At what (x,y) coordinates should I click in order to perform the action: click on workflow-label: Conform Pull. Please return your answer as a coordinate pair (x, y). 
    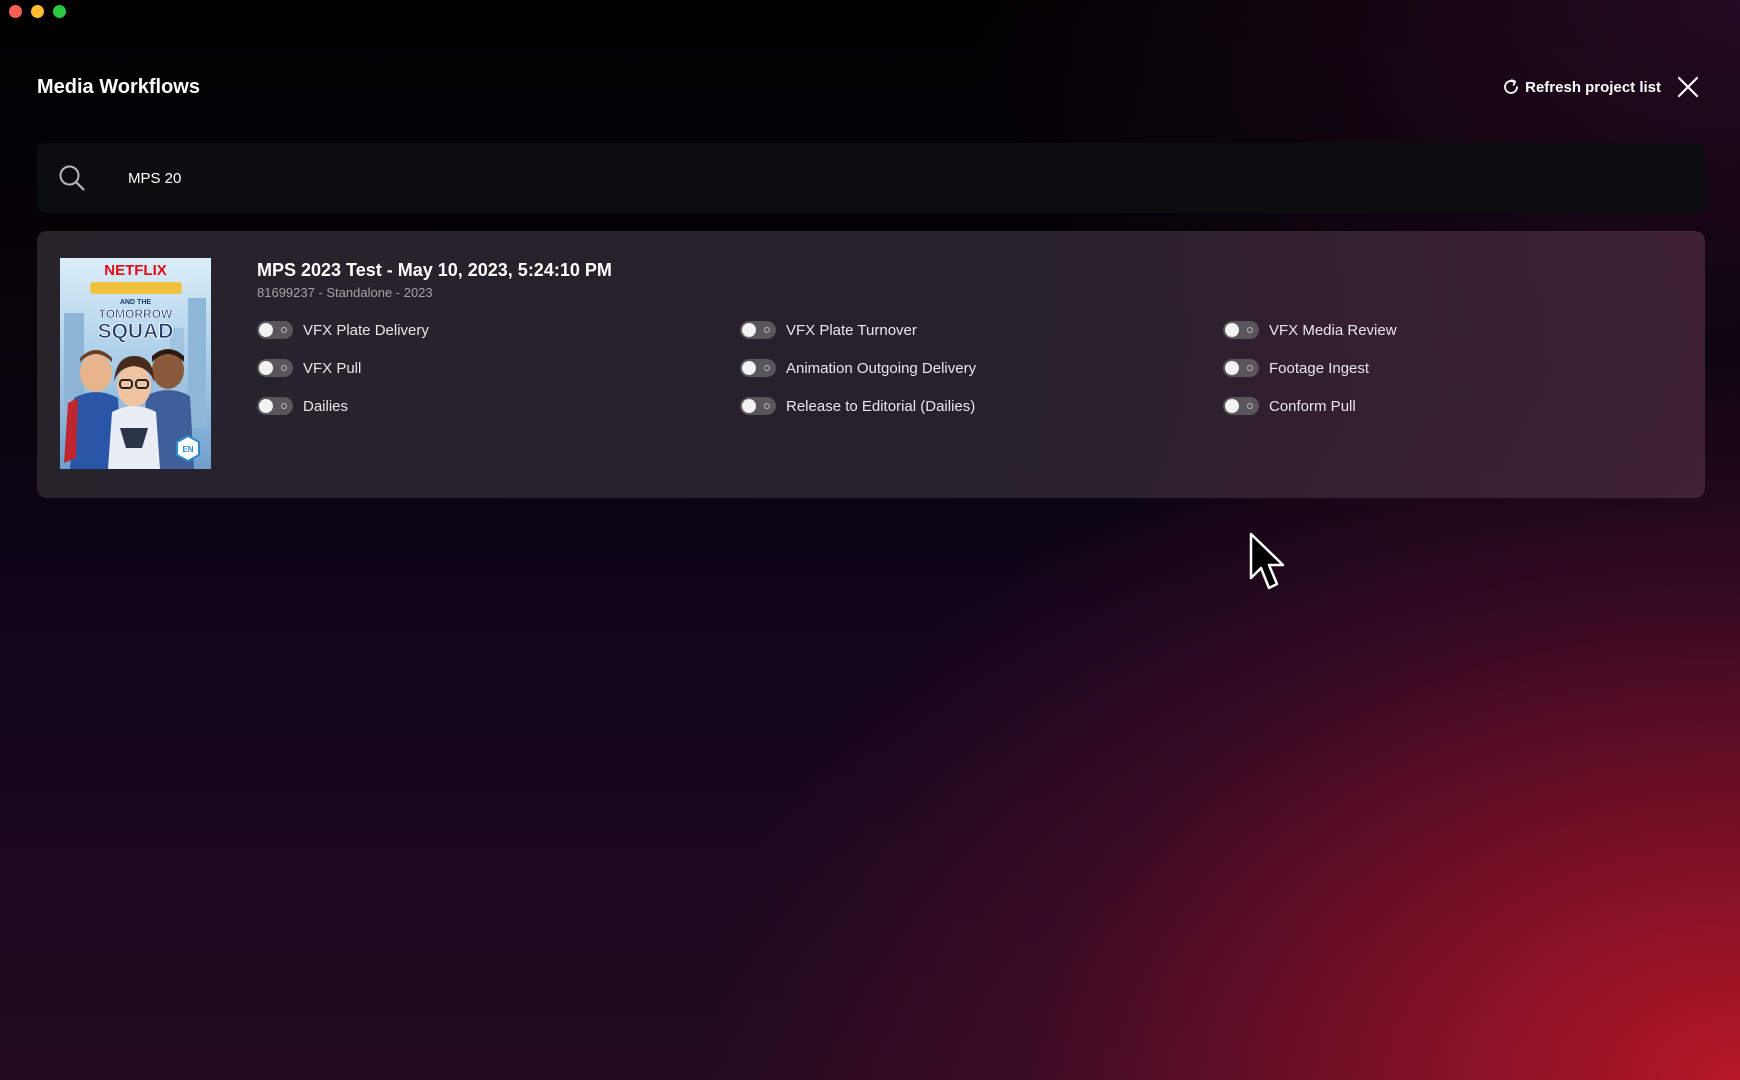
    Looking at the image, I should click on (1312, 406).